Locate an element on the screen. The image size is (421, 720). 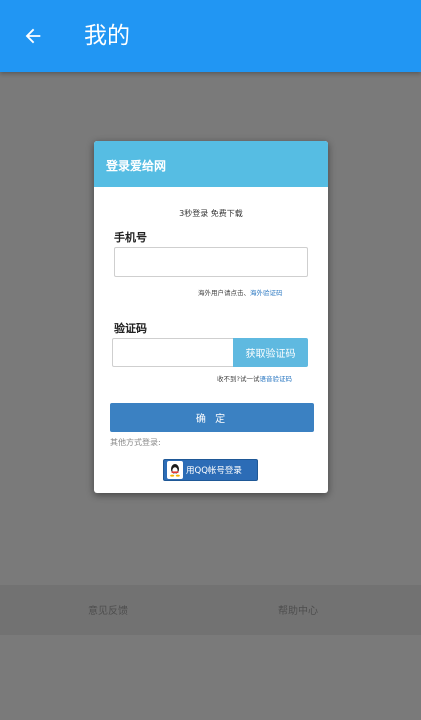
voice-hint-row: 收不到?试一试语音验证码 is located at coordinates (254, 378).